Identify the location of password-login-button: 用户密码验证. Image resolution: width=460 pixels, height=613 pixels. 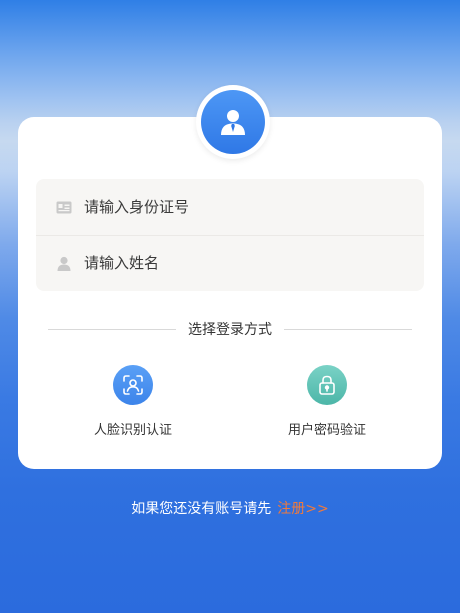
(327, 401).